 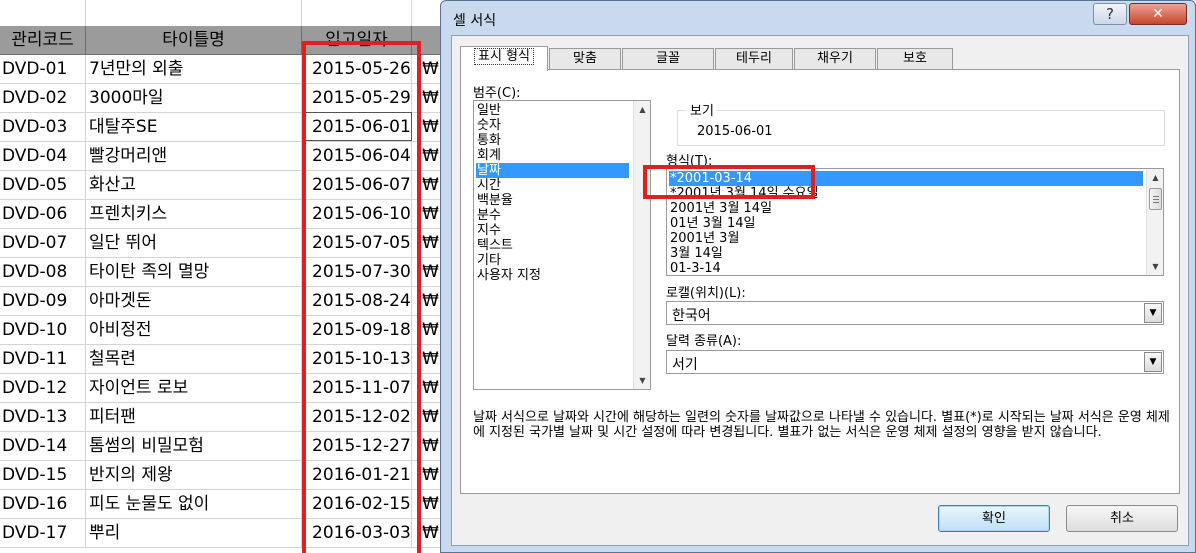 What do you see at coordinates (906, 223) in the screenshot?
I see `format-item: 01년 3월 14일` at bounding box center [906, 223].